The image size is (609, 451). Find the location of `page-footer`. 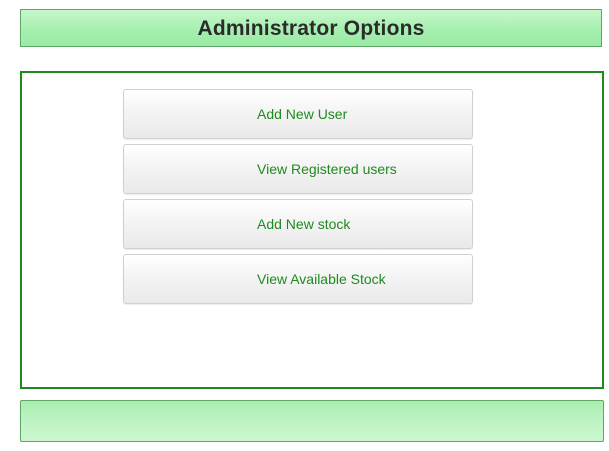

page-footer is located at coordinates (312, 421).